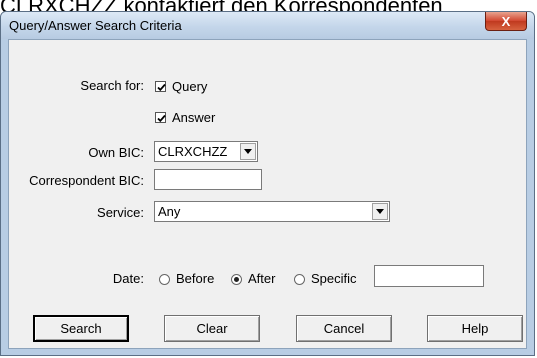  Describe the element at coordinates (120, 212) in the screenshot. I see `service-label: Service:` at that location.